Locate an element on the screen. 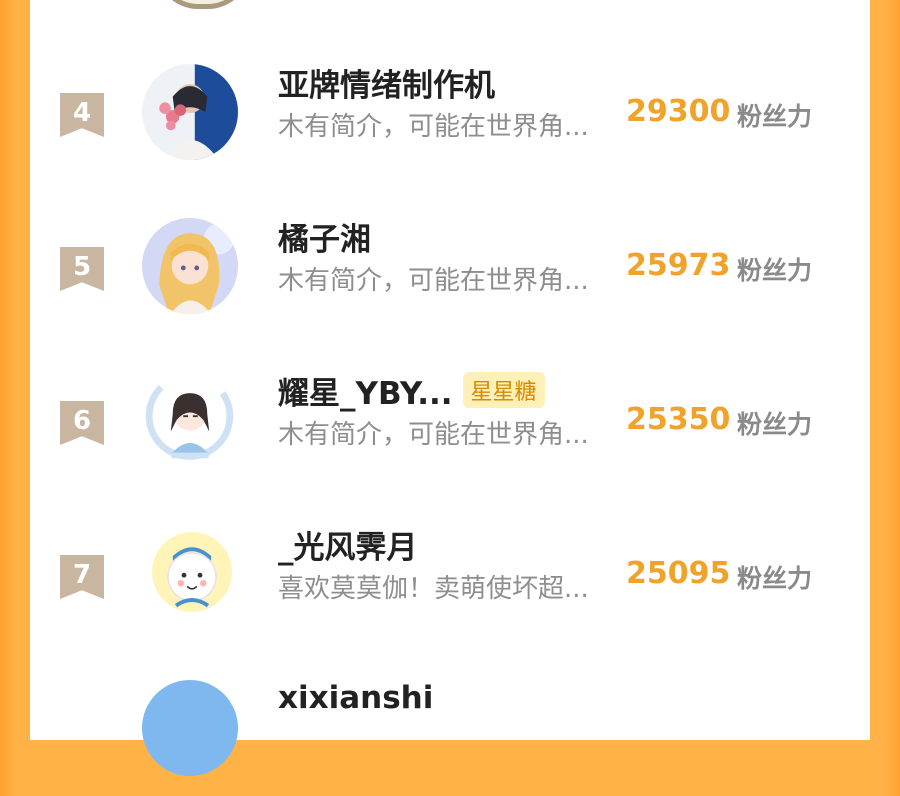  list-item: 5 橘子湘 木有简介，可能在世界角... 25973 粉丝力 is located at coordinates (450, 274).